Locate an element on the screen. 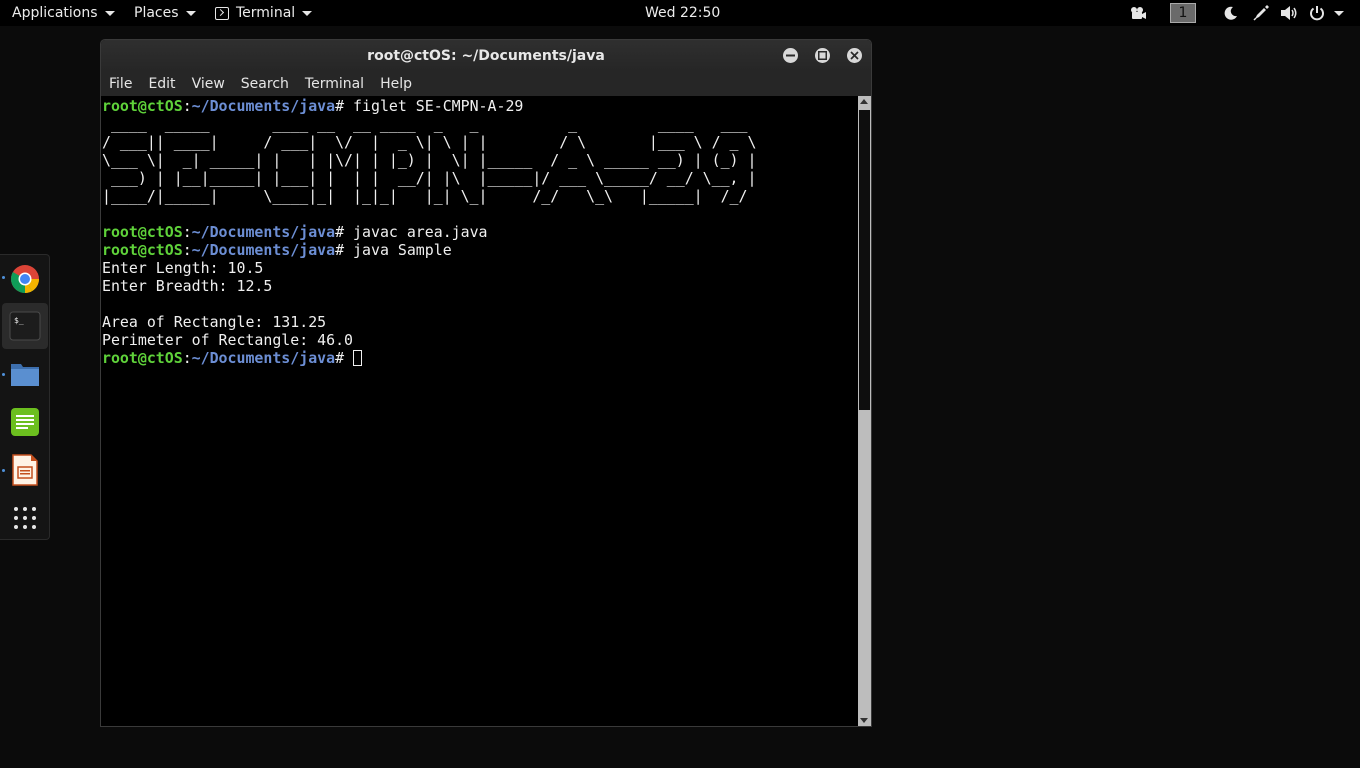  workspace-number: 1 is located at coordinates (1183, 13).